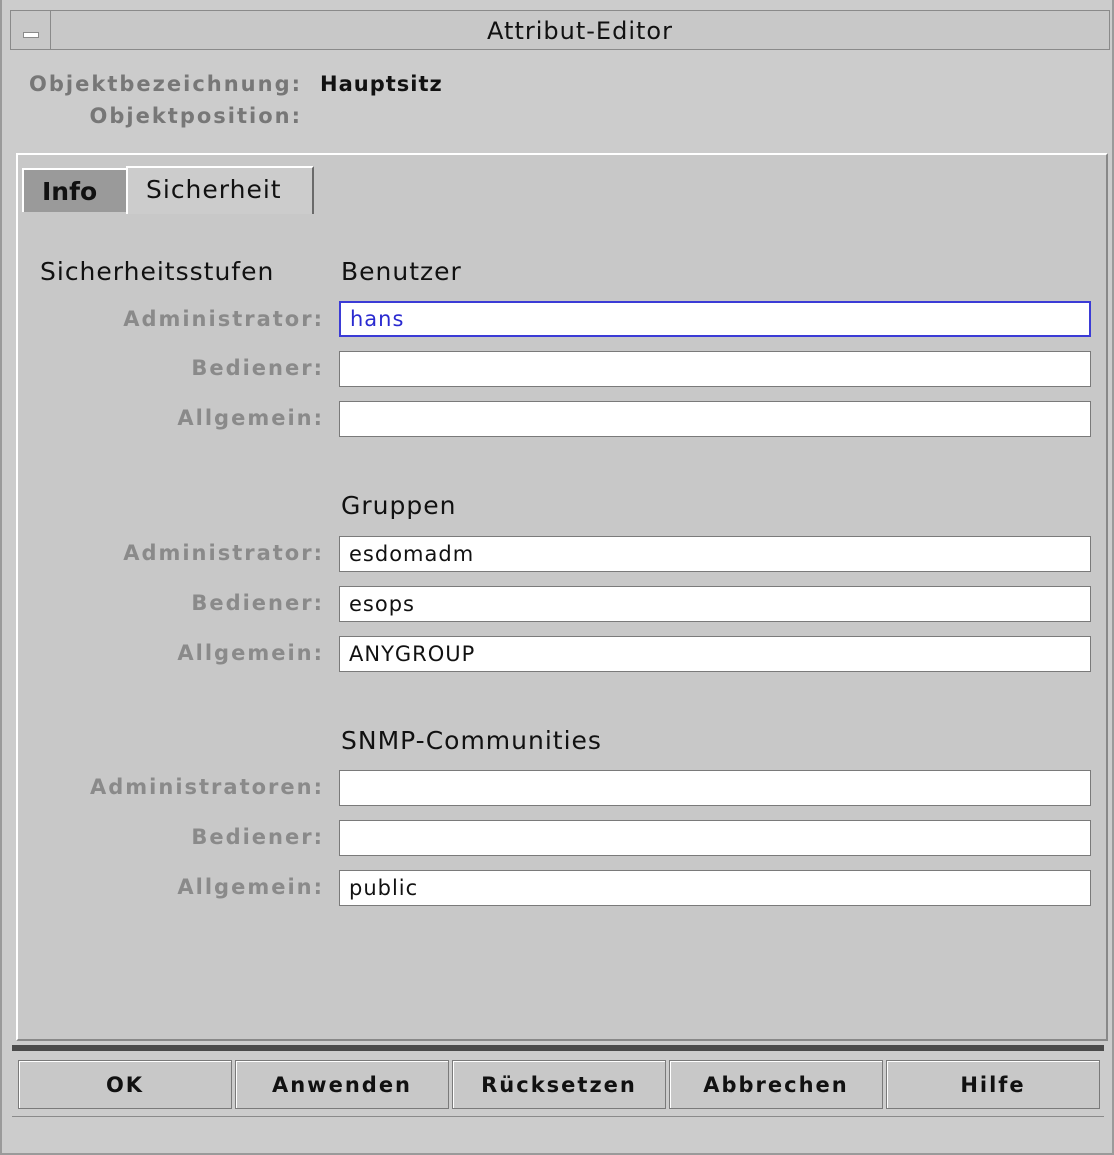 Image resolution: width=1114 pixels, height=1155 pixels. Describe the element at coordinates (250, 653) in the screenshot. I see `groups-general-label: Allgemein:` at that location.